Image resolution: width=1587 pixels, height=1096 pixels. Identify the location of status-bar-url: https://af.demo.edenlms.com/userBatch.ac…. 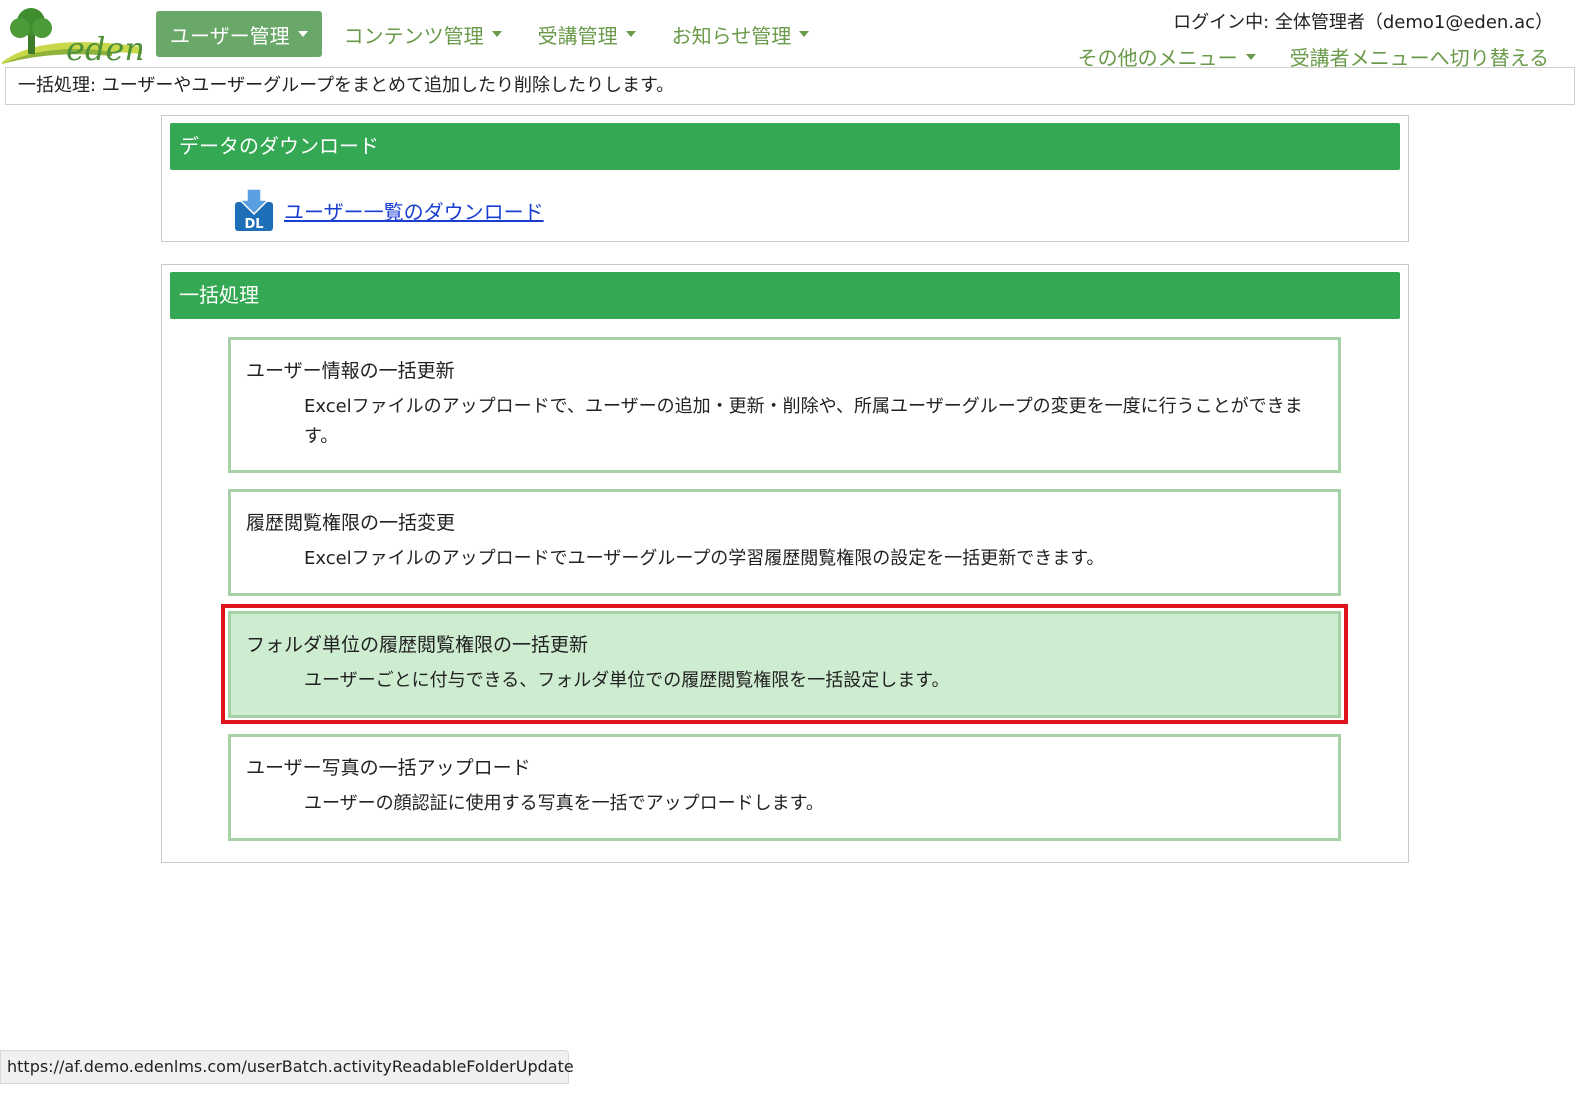
(287, 1067).